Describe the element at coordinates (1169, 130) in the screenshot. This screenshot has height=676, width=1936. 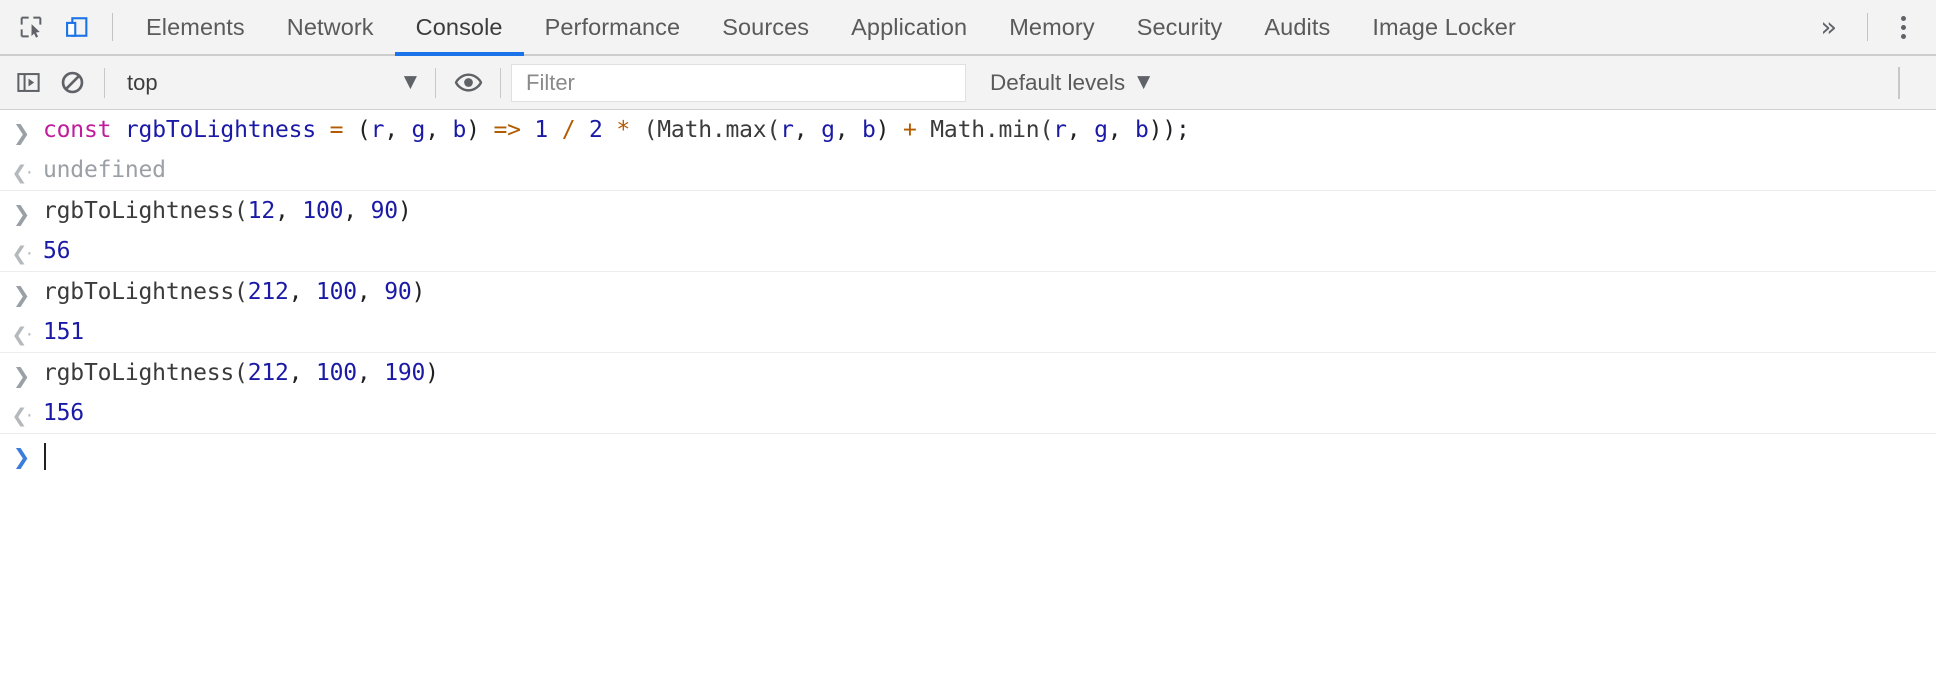
I see `code-token: ));` at that location.